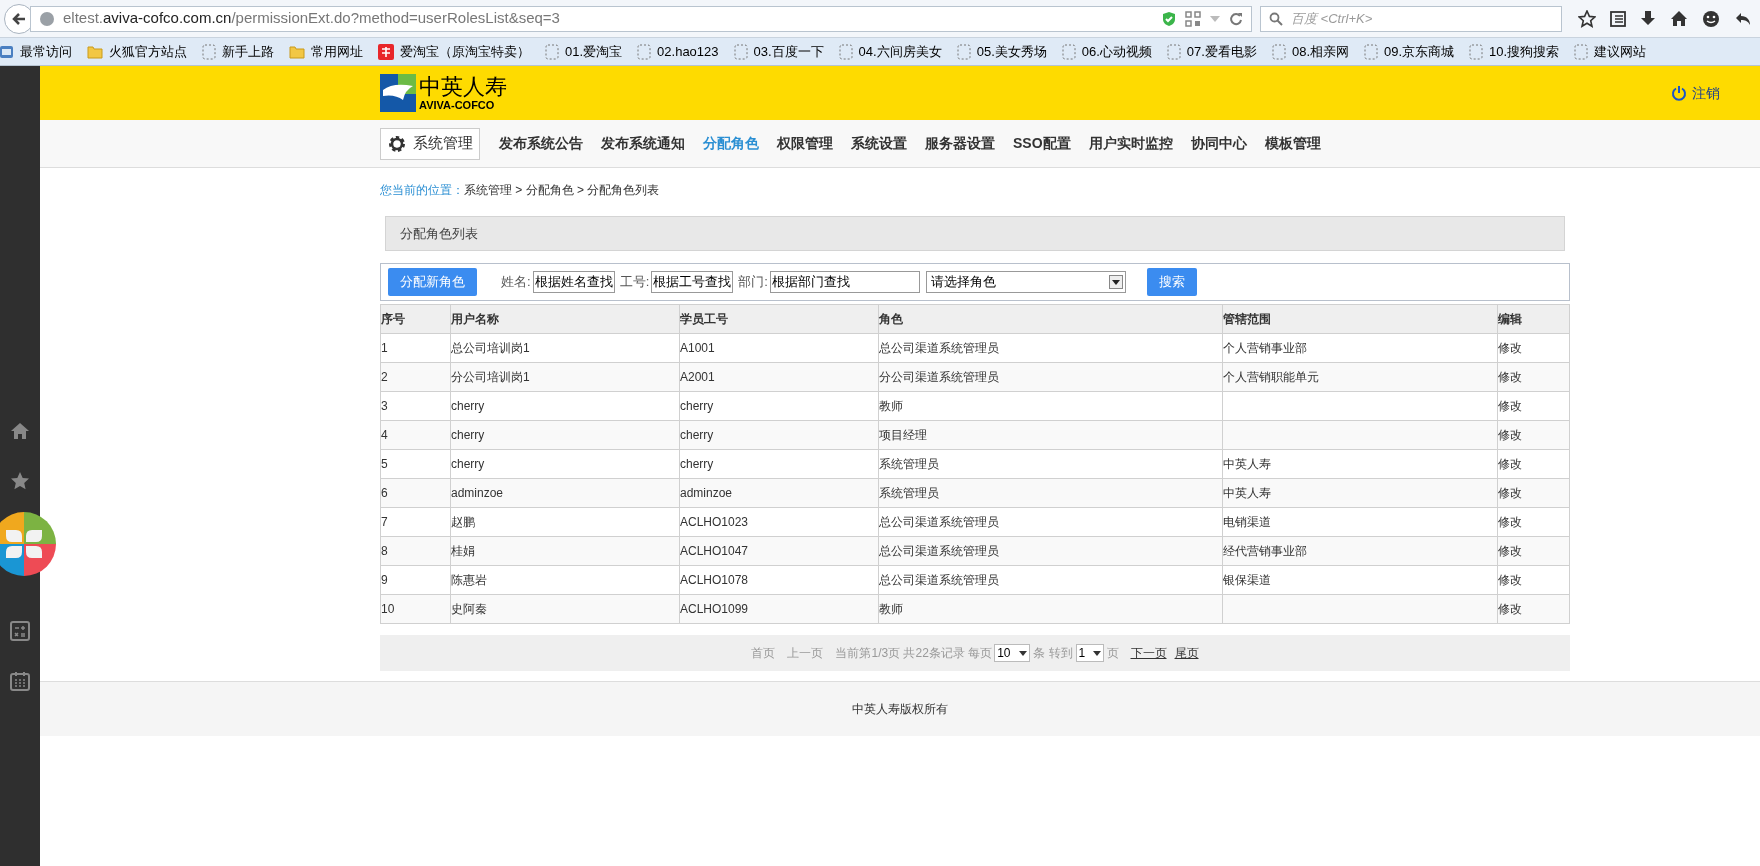  Describe the element at coordinates (1514, 51) in the screenshot. I see `bookmark-item: 10.搜狗搜索` at that location.